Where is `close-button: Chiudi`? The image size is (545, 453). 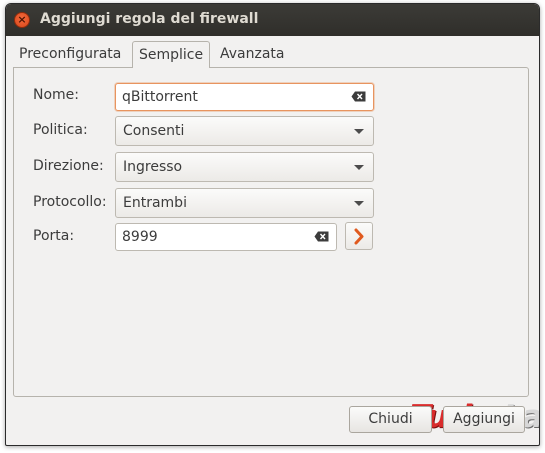
close-button: Chiudi is located at coordinates (390, 419).